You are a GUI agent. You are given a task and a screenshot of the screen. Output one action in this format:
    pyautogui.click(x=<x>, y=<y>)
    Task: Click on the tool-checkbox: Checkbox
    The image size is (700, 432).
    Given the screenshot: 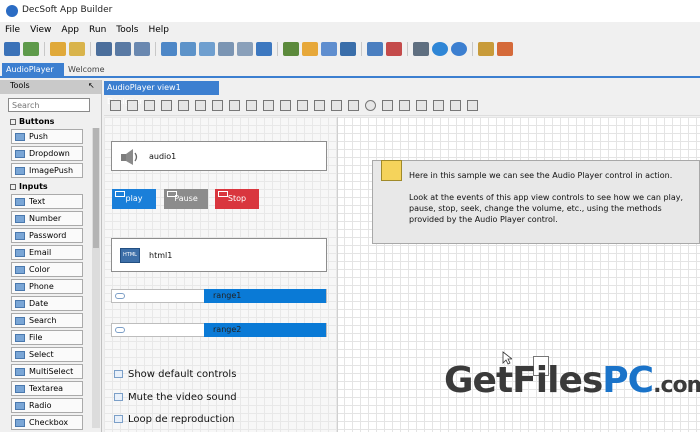 What is the action you would take?
    pyautogui.click(x=47, y=422)
    